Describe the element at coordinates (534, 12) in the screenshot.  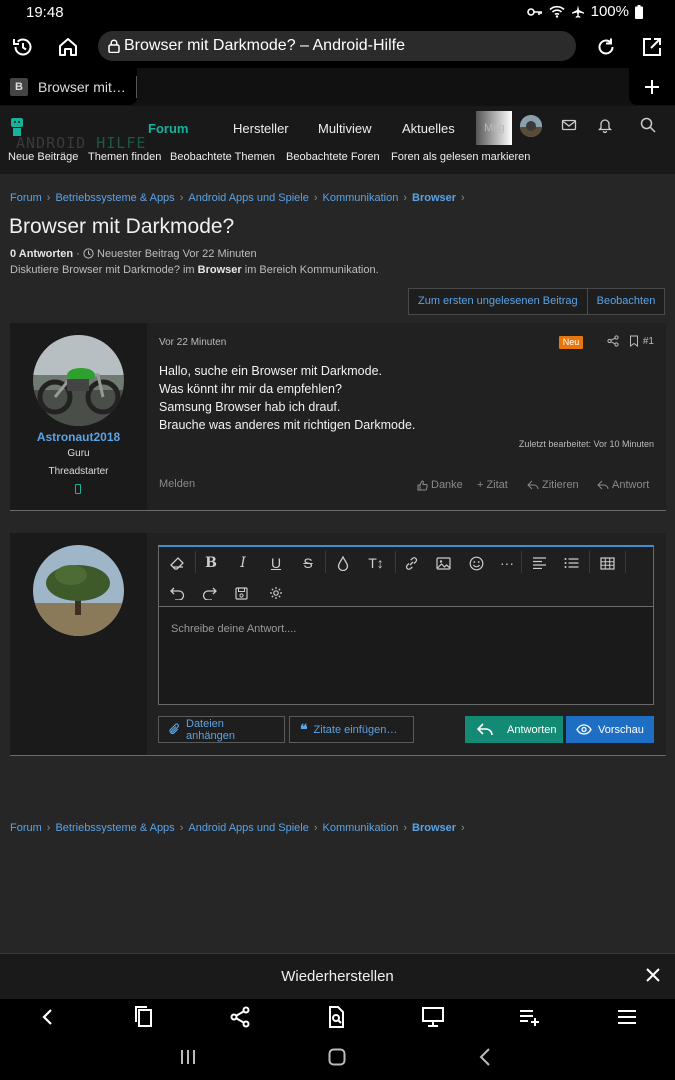
I see `key-icon` at that location.